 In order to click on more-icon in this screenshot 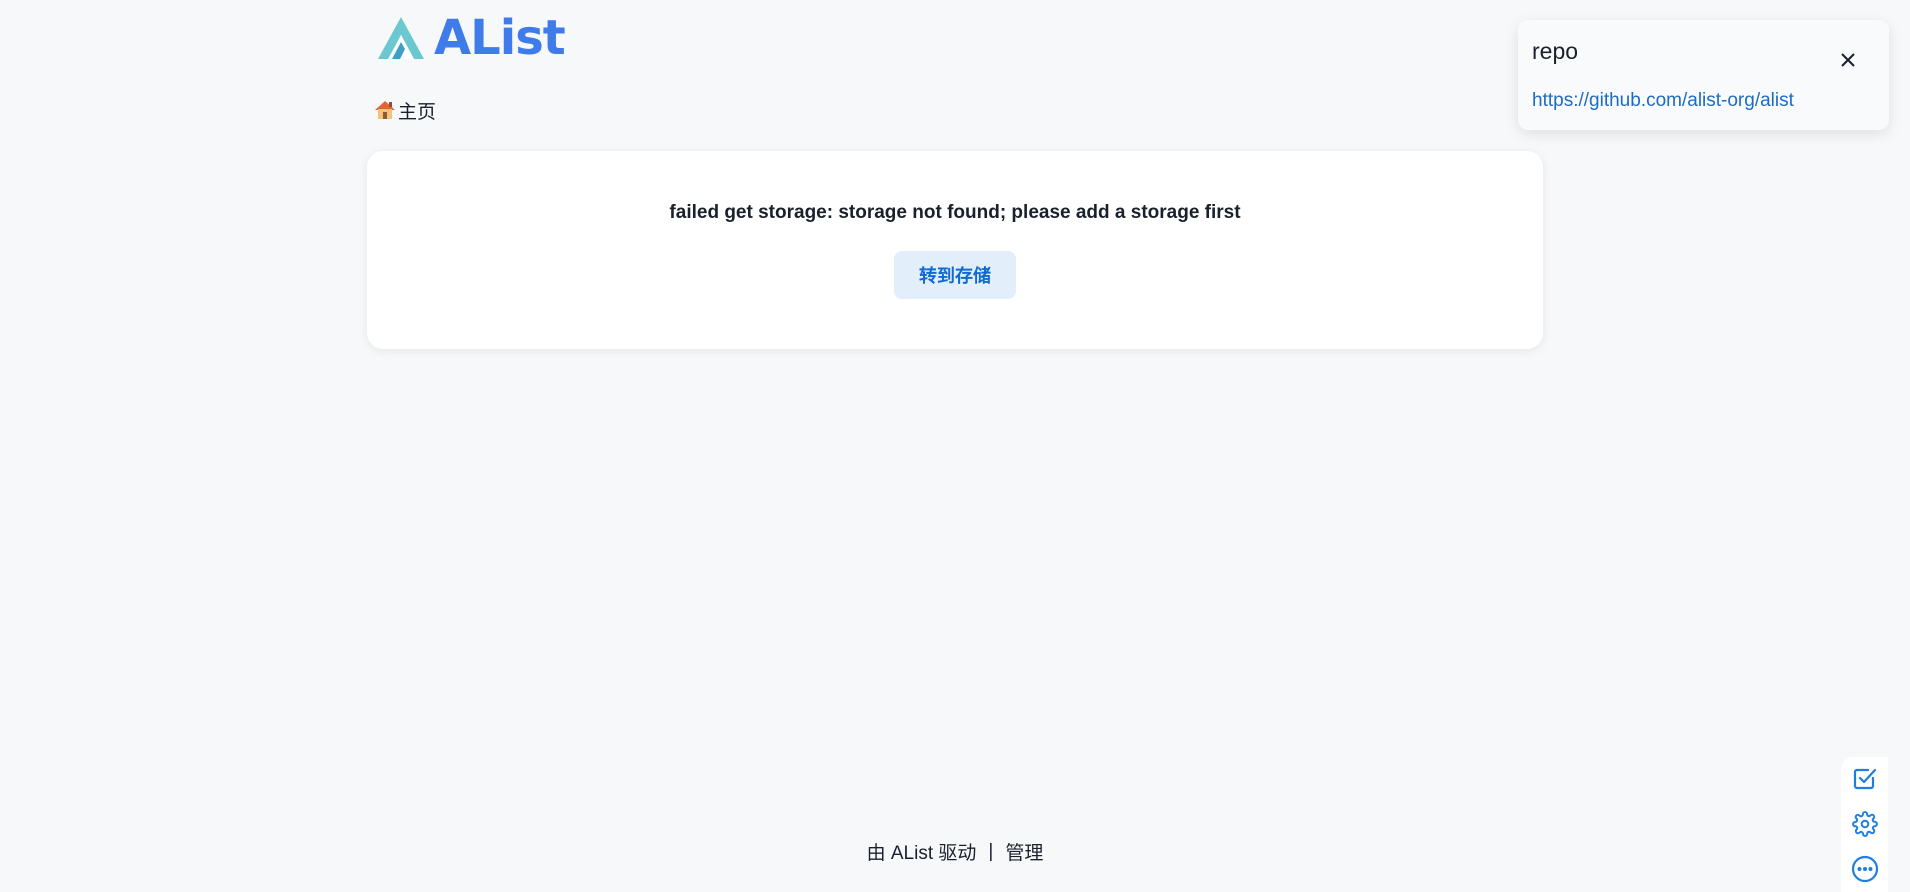, I will do `click(1865, 869)`.